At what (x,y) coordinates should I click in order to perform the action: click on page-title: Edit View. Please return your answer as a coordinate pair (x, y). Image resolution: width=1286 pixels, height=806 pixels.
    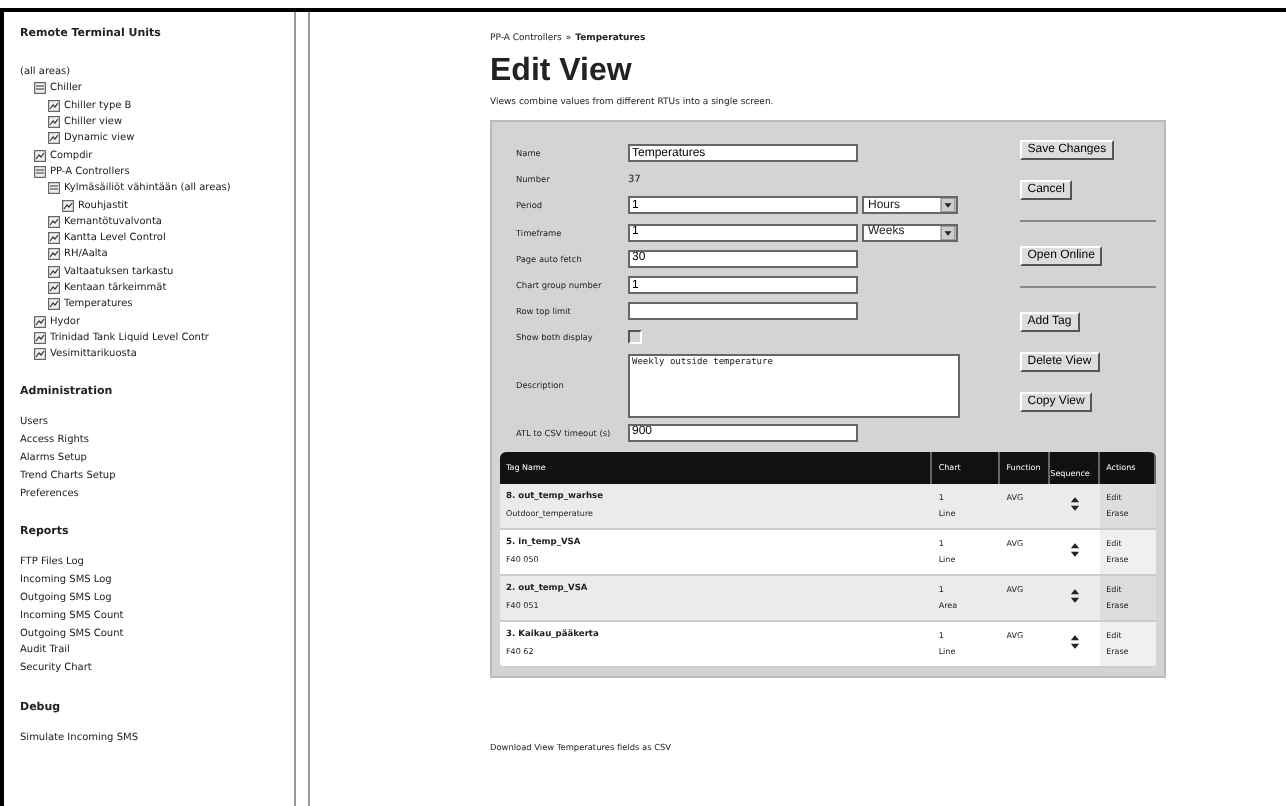
    Looking at the image, I should click on (562, 72).